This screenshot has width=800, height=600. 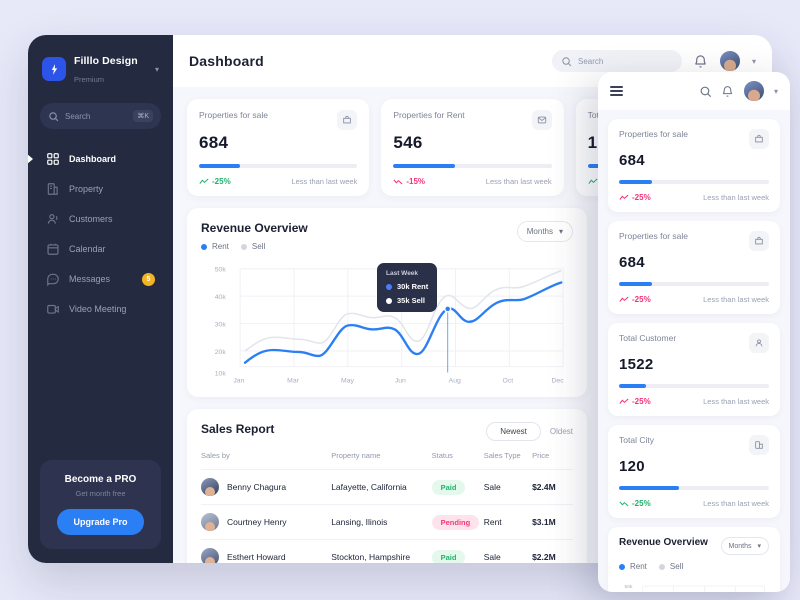 I want to click on status-badge: Pending, so click(x=455, y=522).